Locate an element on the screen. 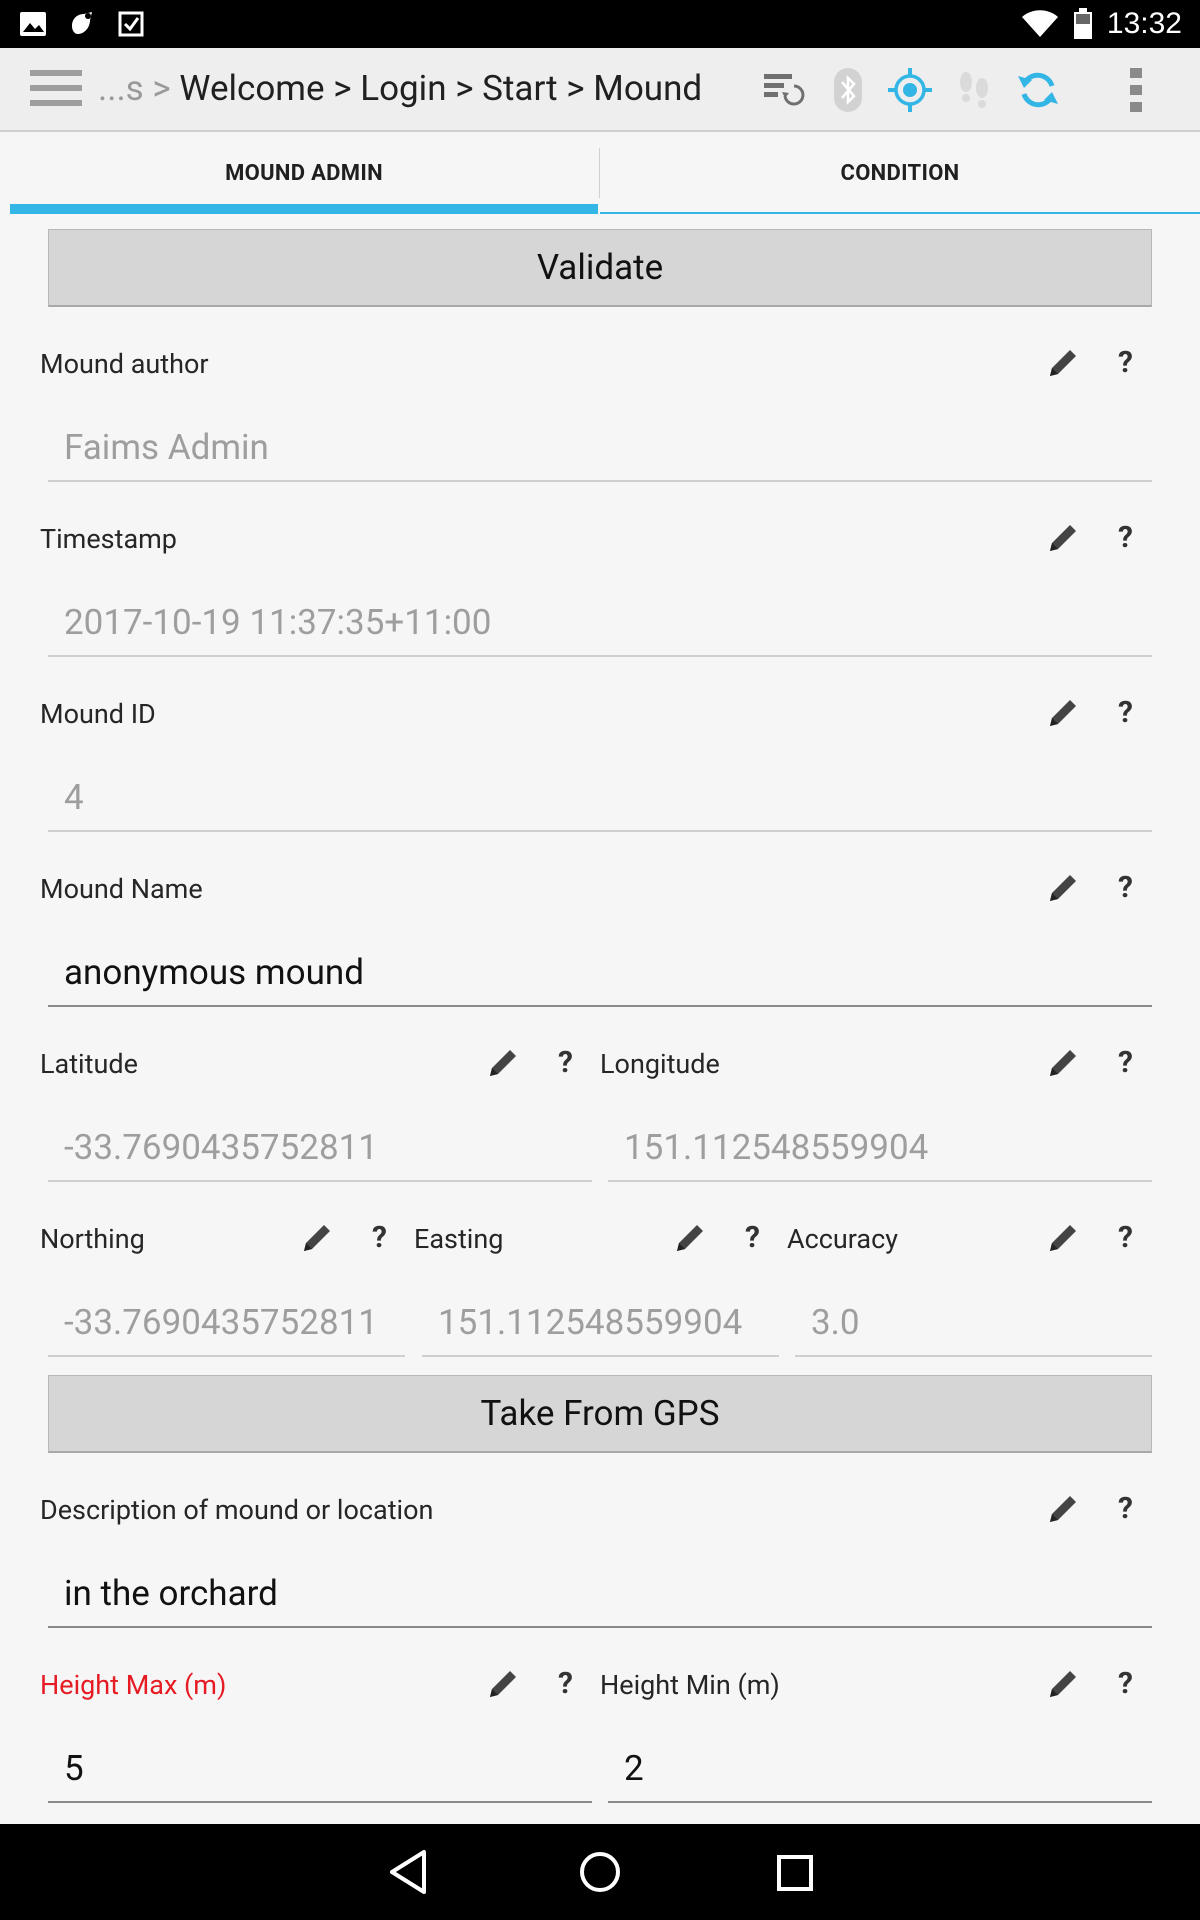  tab-condition-label: CONDITION is located at coordinates (900, 173).